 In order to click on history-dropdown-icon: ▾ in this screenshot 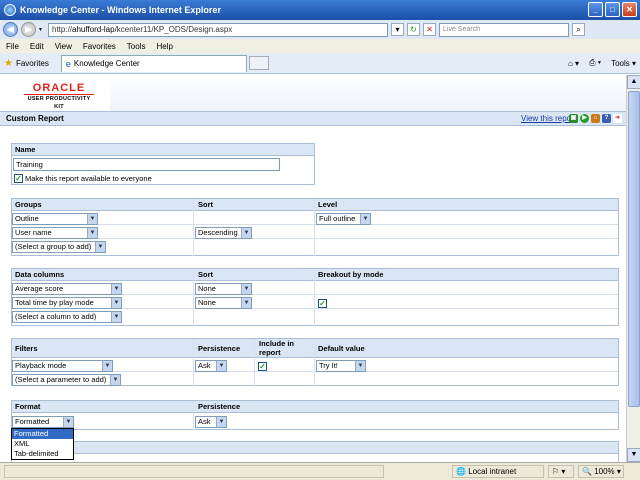, I will do `click(42, 29)`.